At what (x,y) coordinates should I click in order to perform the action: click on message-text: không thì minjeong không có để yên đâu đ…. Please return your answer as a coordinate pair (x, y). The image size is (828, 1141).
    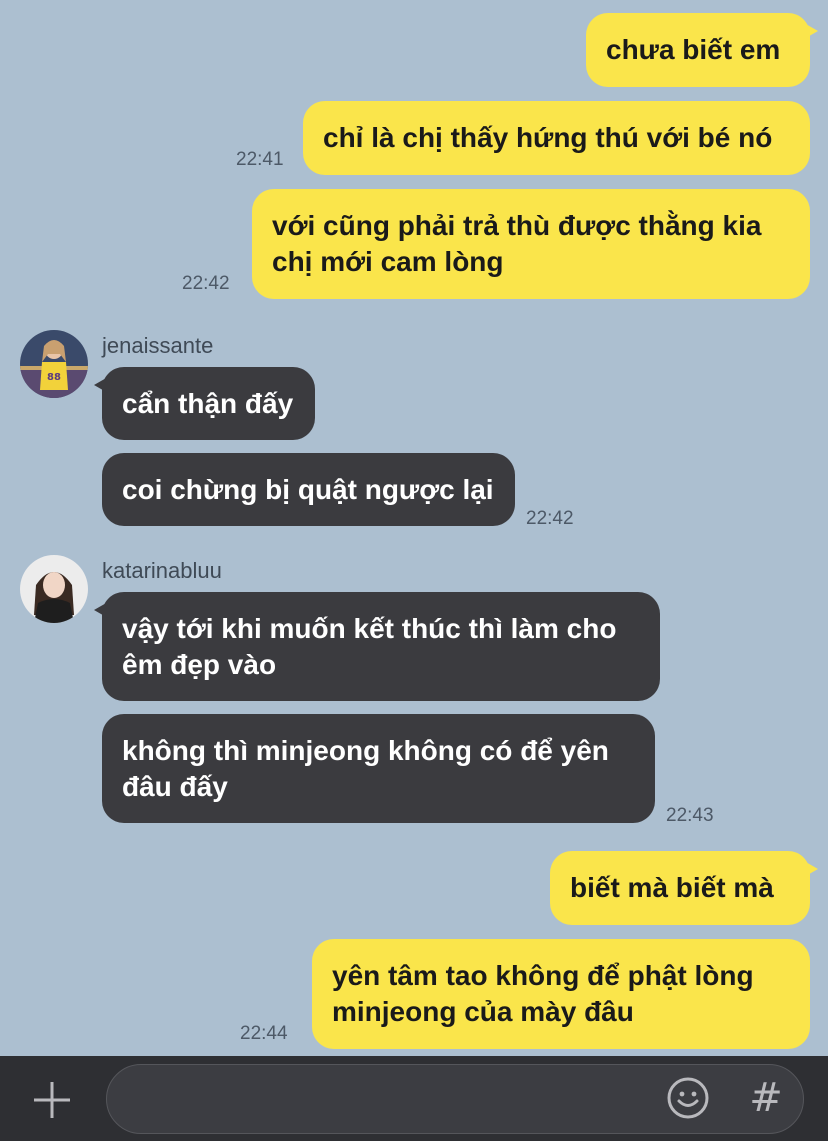
    Looking at the image, I should click on (365, 768).